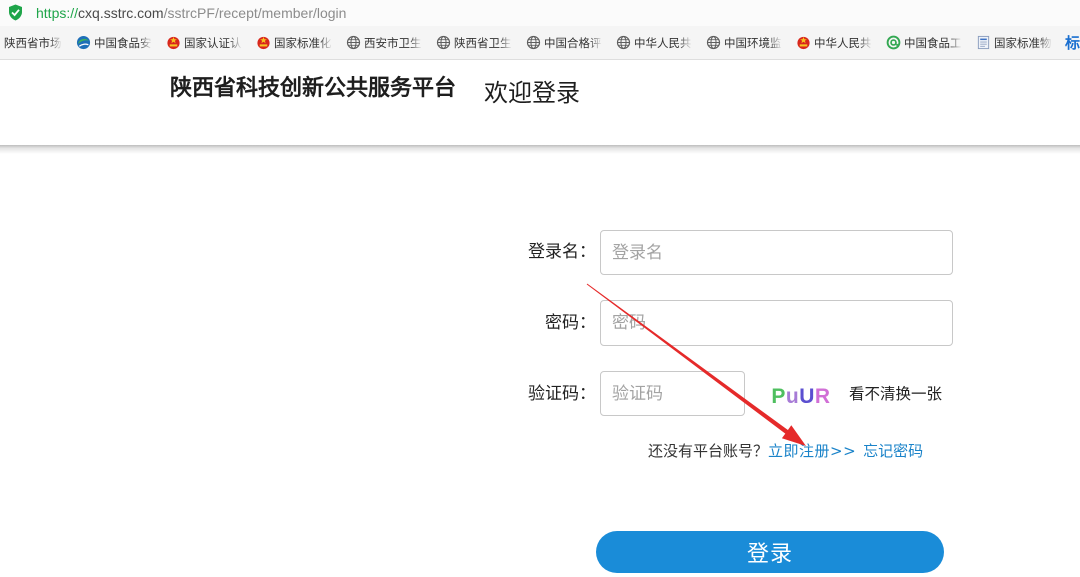 Image resolution: width=1080 pixels, height=577 pixels. What do you see at coordinates (532, 93) in the screenshot?
I see `page-title: 欢迎登录` at bounding box center [532, 93].